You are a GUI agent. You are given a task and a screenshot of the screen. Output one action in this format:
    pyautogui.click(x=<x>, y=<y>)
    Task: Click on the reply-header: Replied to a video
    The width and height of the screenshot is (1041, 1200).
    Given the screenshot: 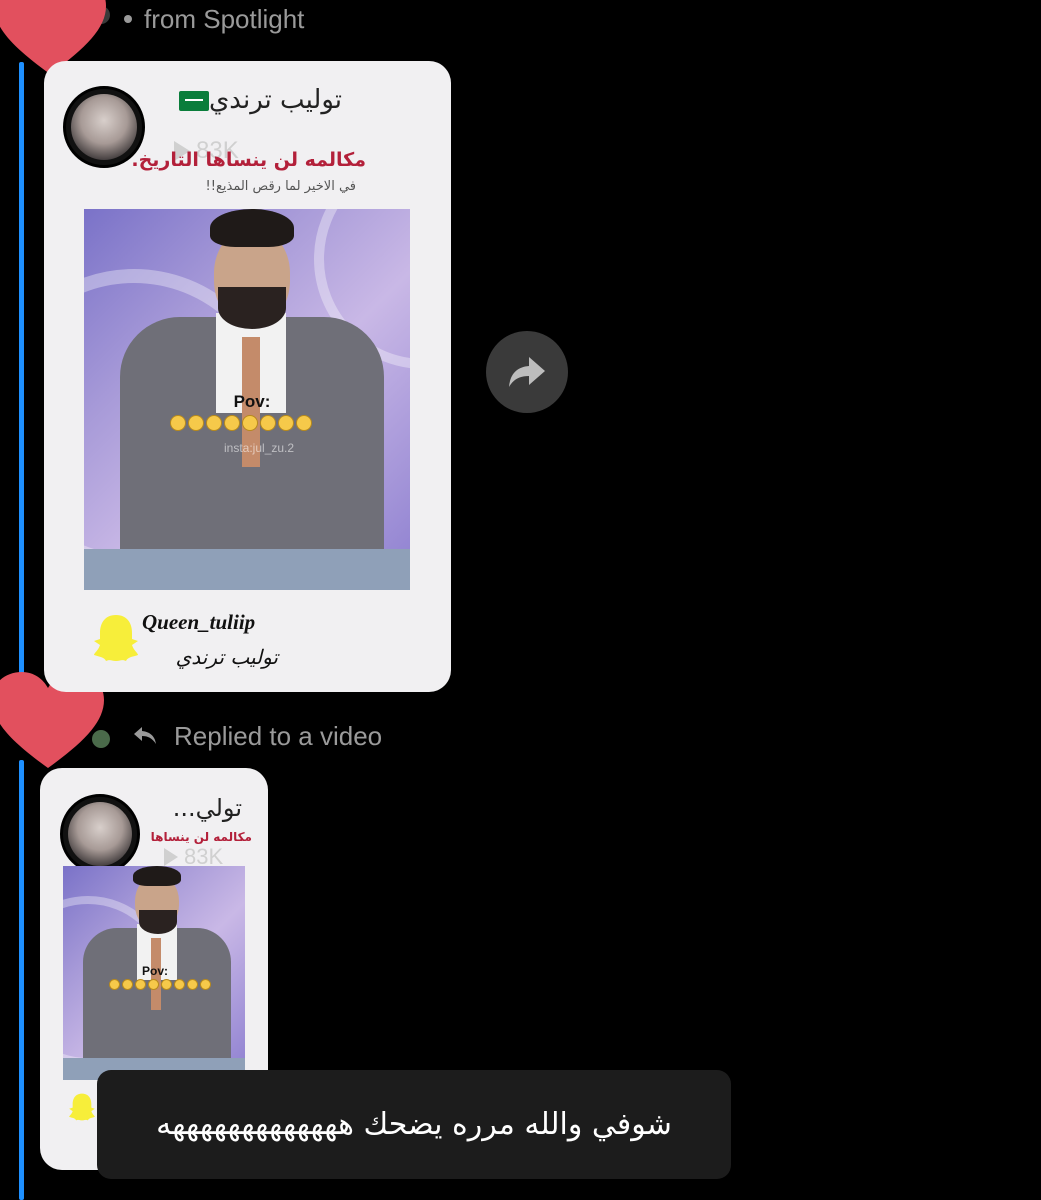 What is the action you would take?
    pyautogui.click(x=257, y=736)
    